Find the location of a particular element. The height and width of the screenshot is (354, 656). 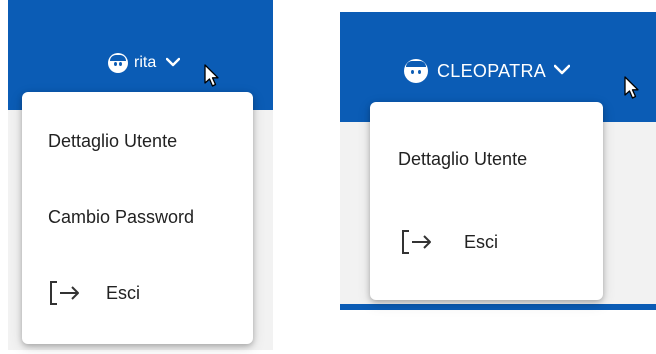

menu-item-change-password: Cambio Password is located at coordinates (150, 217).